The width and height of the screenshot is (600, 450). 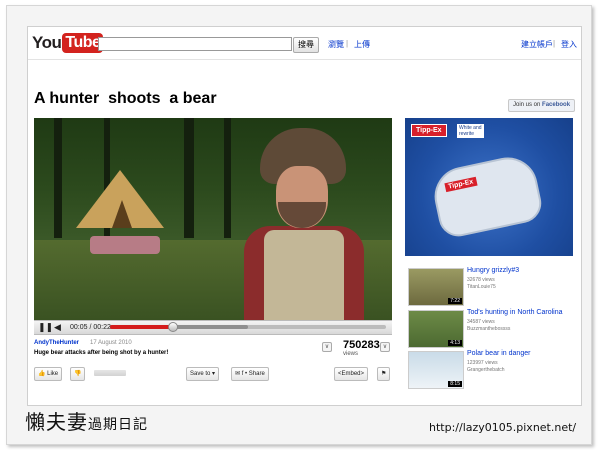 What do you see at coordinates (455, 384) in the screenshot?
I see `related-duration: 8:15` at bounding box center [455, 384].